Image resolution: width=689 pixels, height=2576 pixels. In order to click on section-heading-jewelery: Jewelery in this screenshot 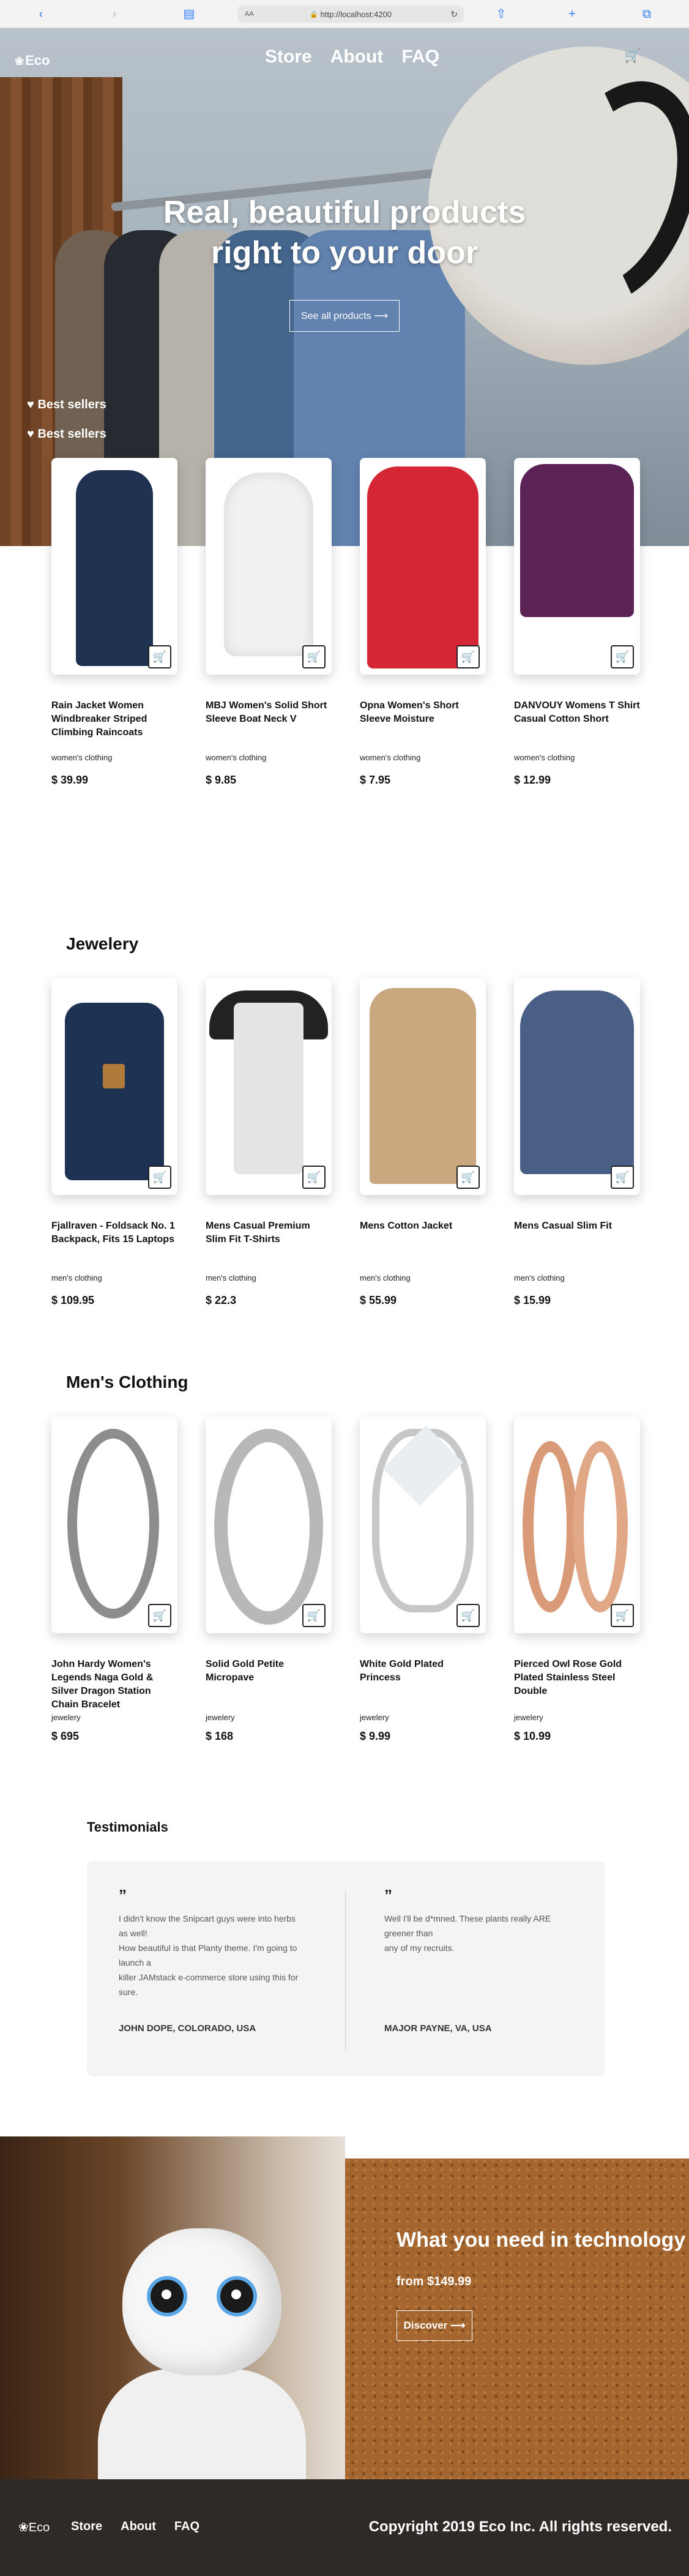, I will do `click(102, 944)`.